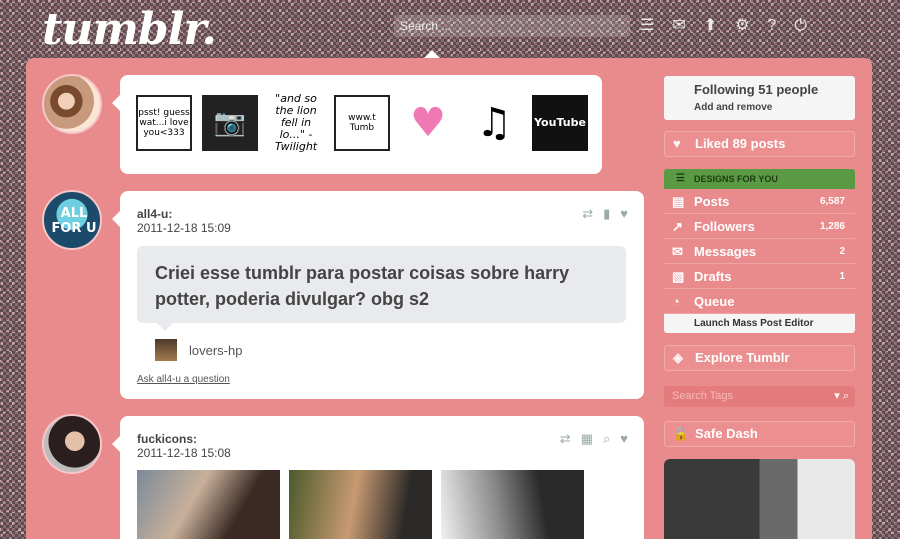  Describe the element at coordinates (832, 226) in the screenshot. I see `stat-count: 1,286` at that location.